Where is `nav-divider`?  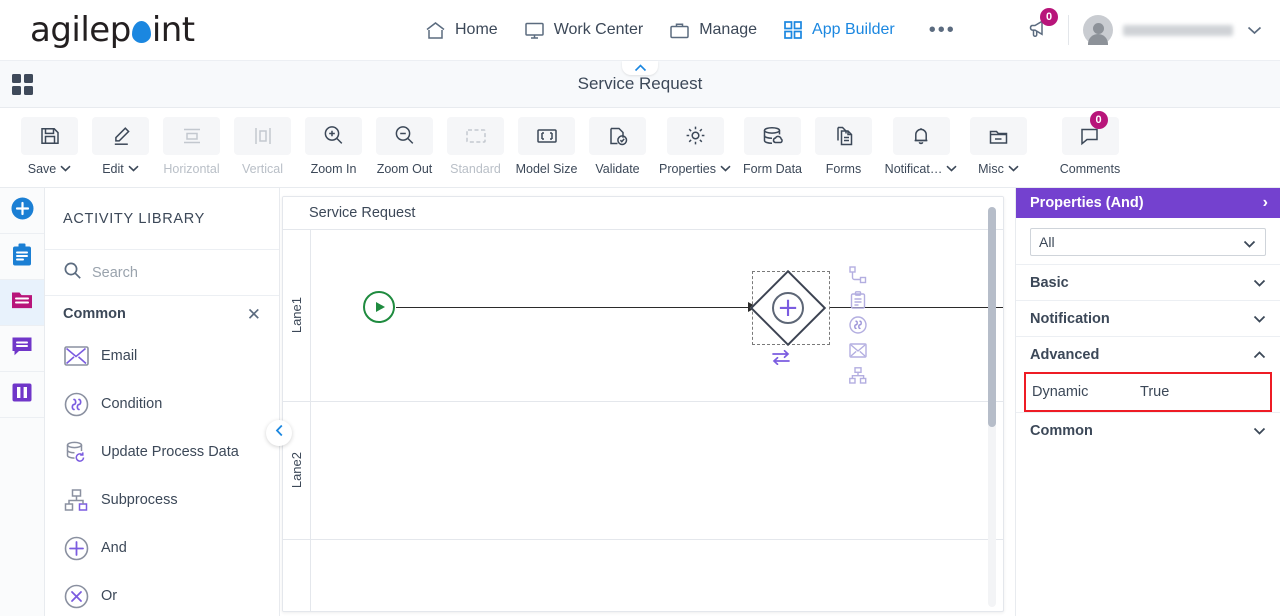 nav-divider is located at coordinates (1068, 30).